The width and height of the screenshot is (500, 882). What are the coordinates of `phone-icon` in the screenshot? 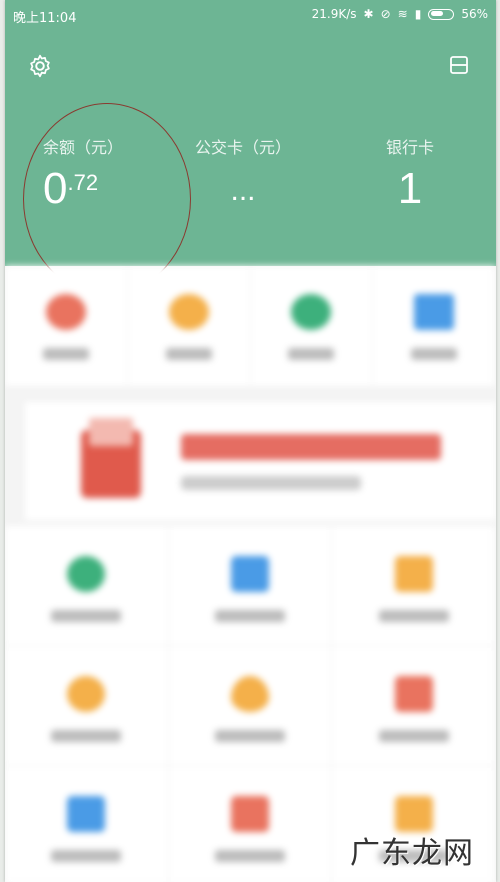 It's located at (86, 574).